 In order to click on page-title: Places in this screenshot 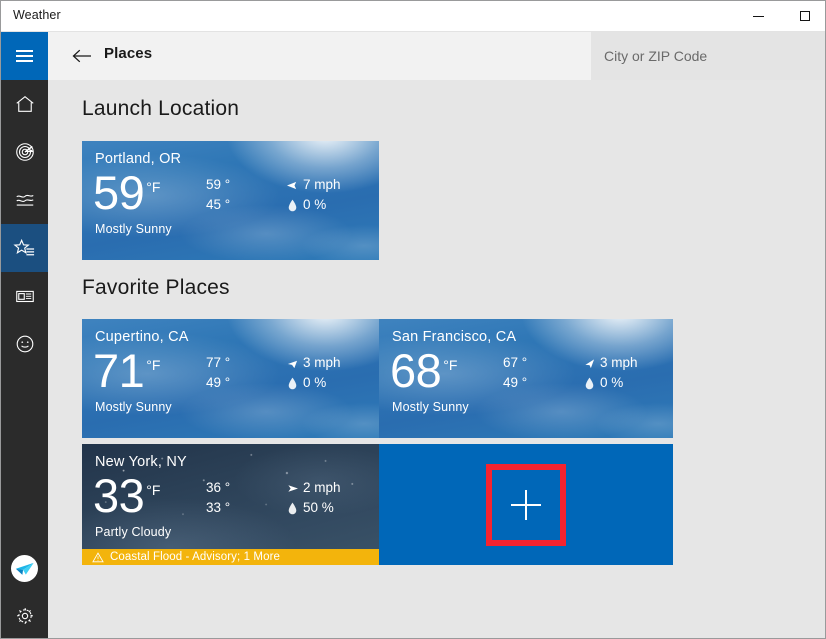, I will do `click(128, 53)`.